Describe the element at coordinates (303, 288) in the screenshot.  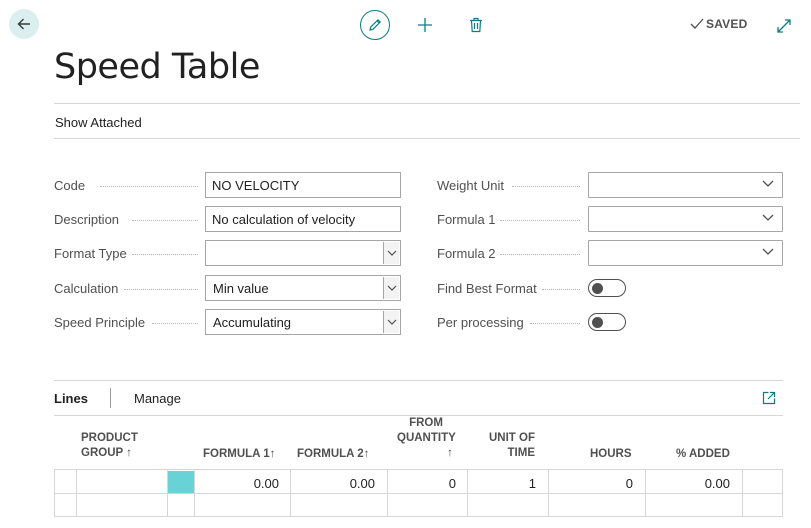
I see `calculation-select: Min value` at that location.